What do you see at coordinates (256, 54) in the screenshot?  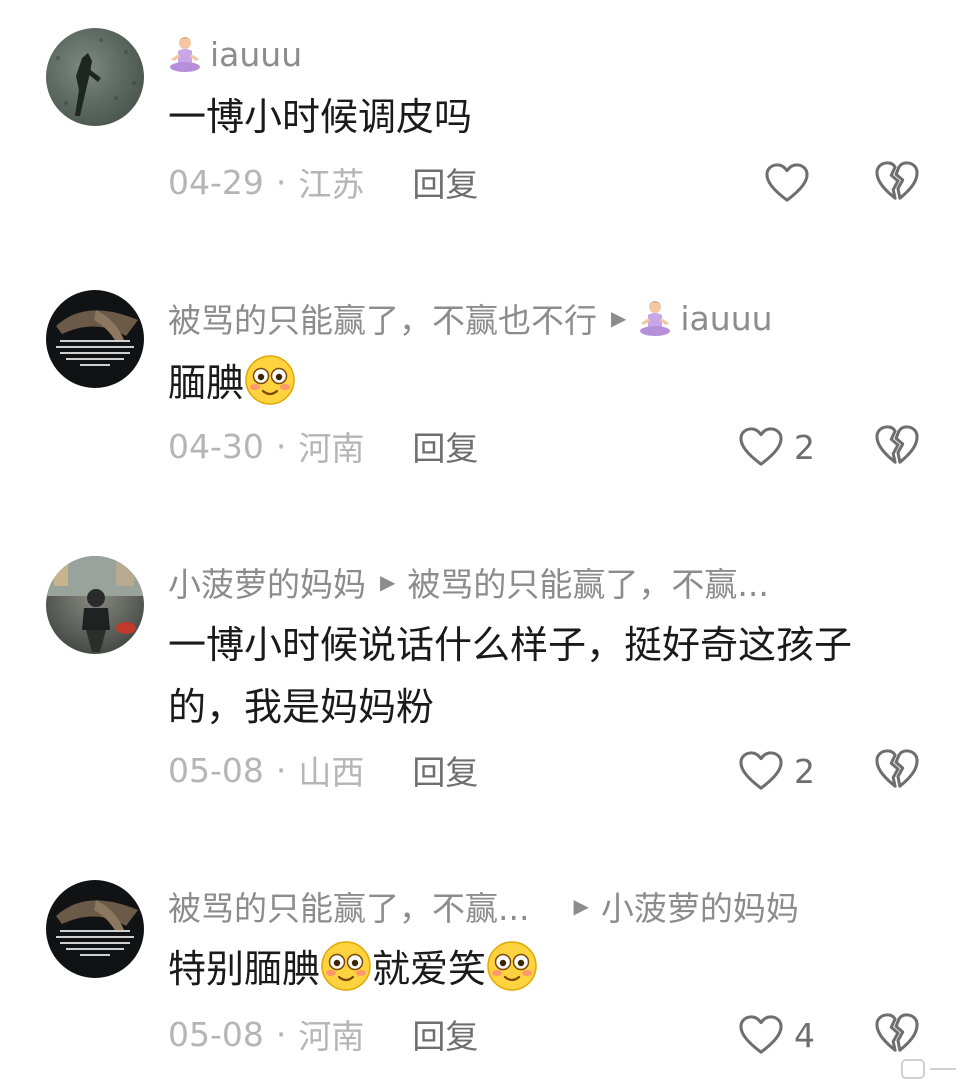 I see `author-name: iauuu` at bounding box center [256, 54].